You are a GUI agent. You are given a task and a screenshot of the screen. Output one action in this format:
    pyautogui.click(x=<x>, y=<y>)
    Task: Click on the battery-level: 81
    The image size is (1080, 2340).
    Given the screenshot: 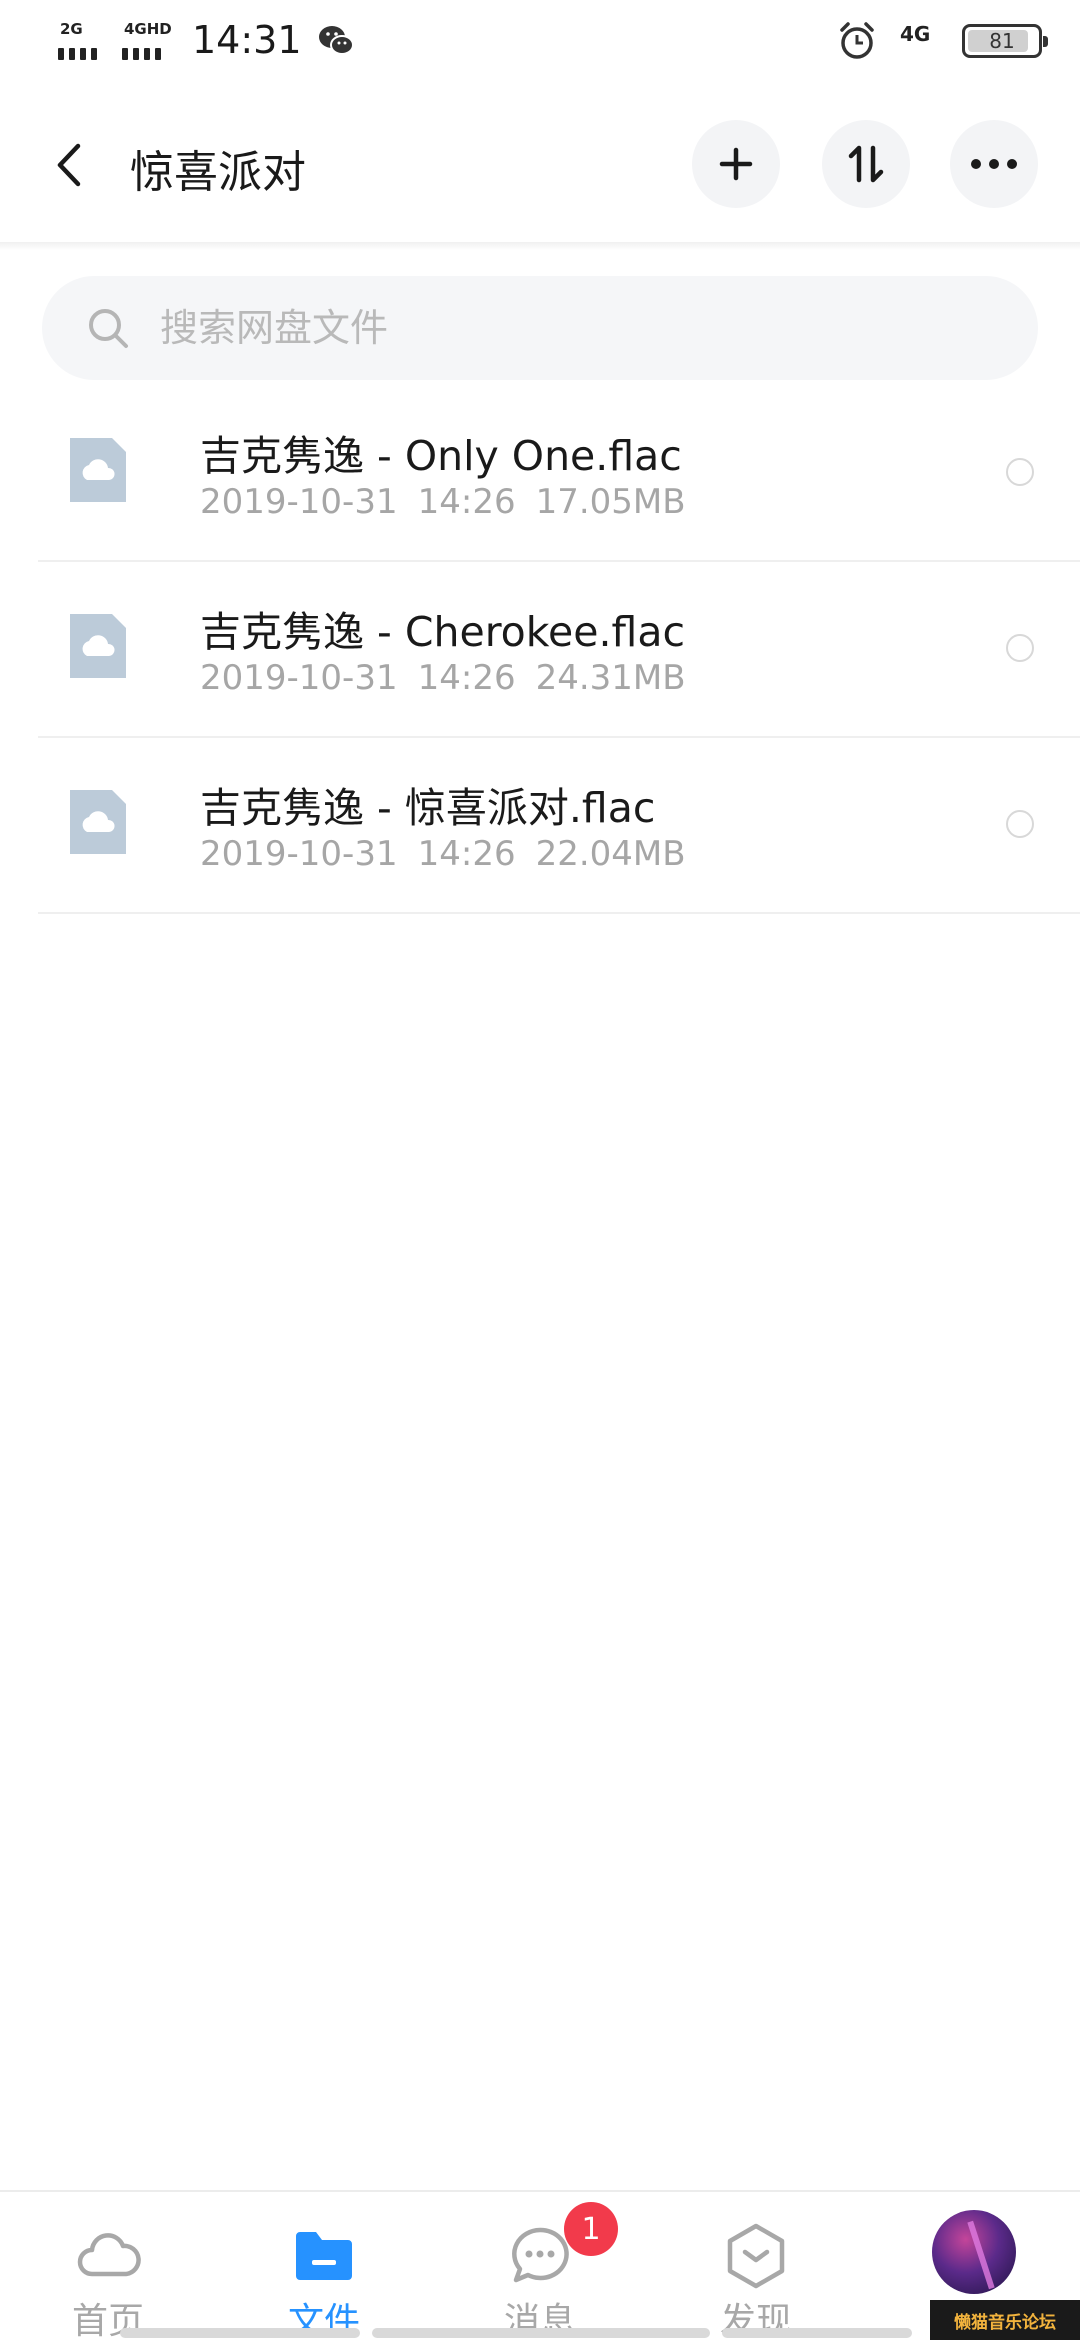 What is the action you would take?
    pyautogui.click(x=1002, y=41)
    